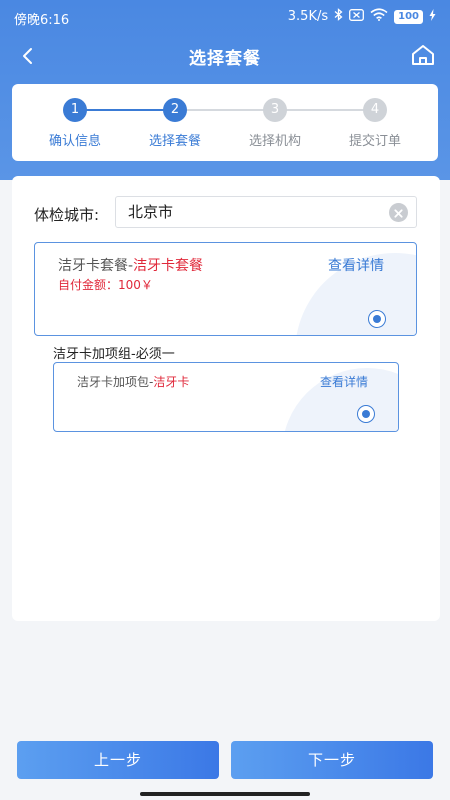 The image size is (450, 800). I want to click on addon-card: 洁牙卡加项包-洁牙卡 查看详情, so click(226, 397).